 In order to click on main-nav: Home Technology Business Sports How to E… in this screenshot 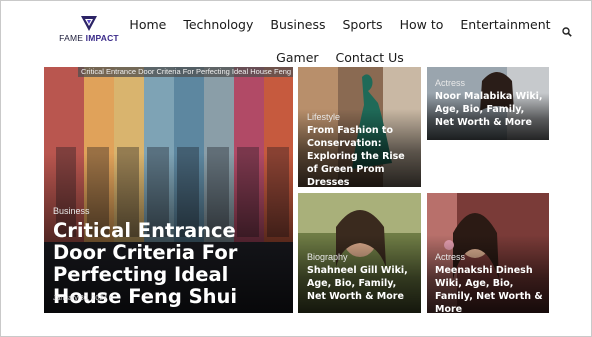, I will do `click(339, 41)`.